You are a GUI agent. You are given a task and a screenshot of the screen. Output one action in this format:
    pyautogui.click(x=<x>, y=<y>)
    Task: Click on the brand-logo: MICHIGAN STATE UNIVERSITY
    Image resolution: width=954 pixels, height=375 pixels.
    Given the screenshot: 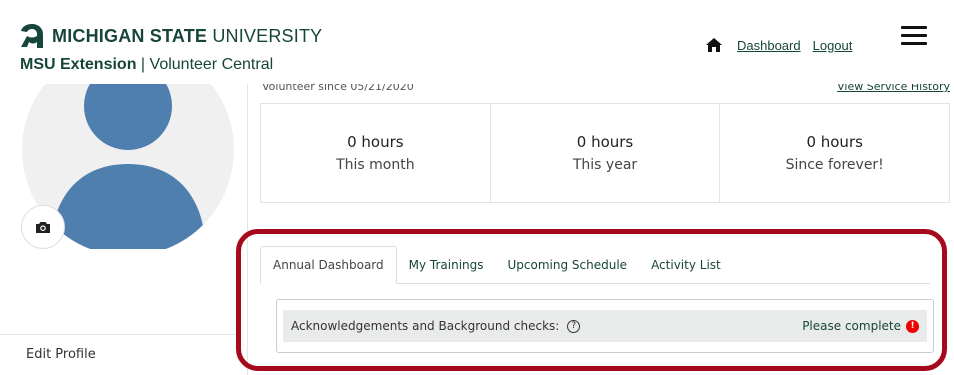 What is the action you would take?
    pyautogui.click(x=170, y=36)
    